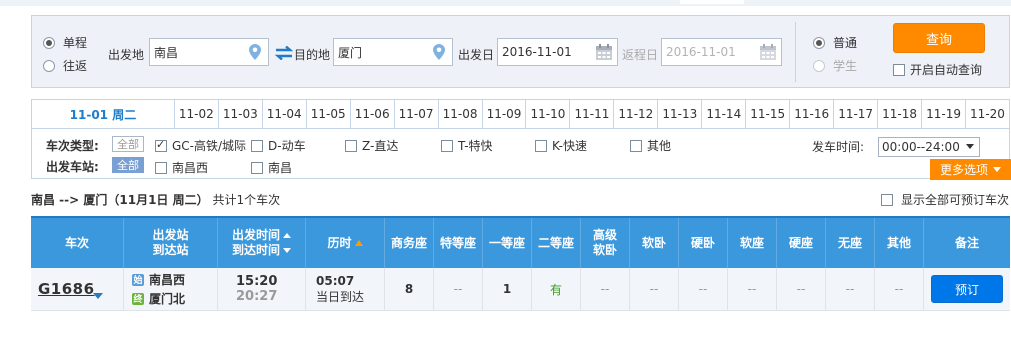  Describe the element at coordinates (929, 147) in the screenshot. I see `depart-time-select: 00:00--24:00` at that location.